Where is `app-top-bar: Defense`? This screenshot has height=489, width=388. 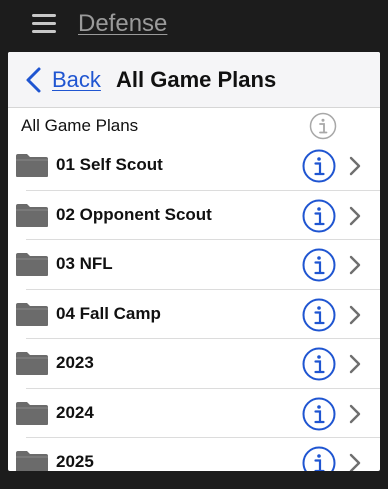
app-top-bar: Defense is located at coordinates (194, 26).